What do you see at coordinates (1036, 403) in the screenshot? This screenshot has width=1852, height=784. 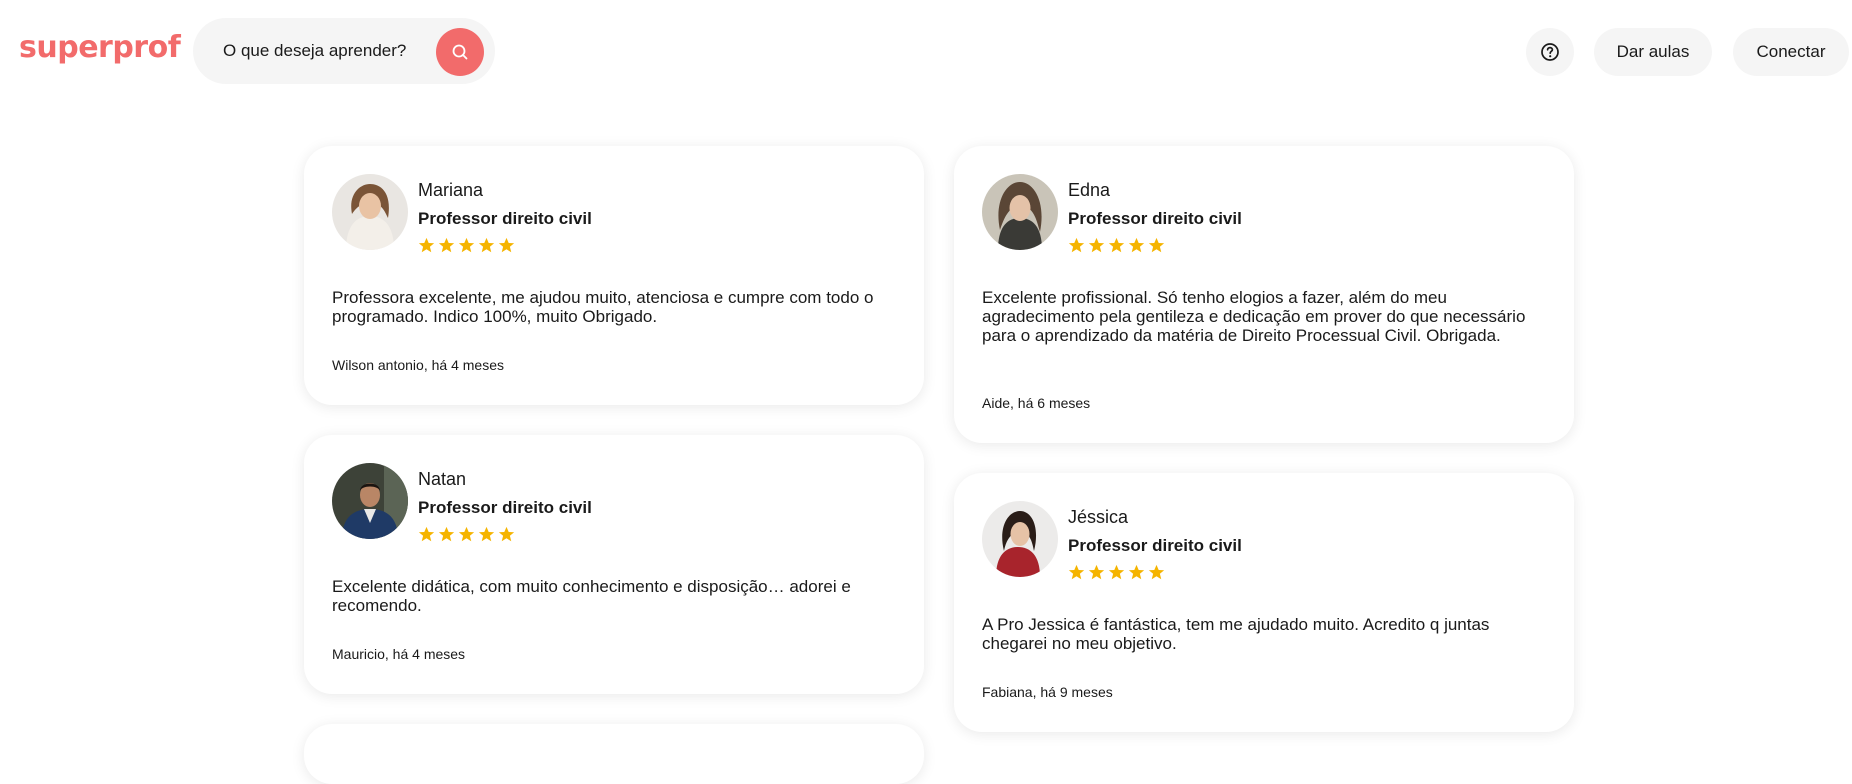 I see `review-author: Aide, há 6 meses` at bounding box center [1036, 403].